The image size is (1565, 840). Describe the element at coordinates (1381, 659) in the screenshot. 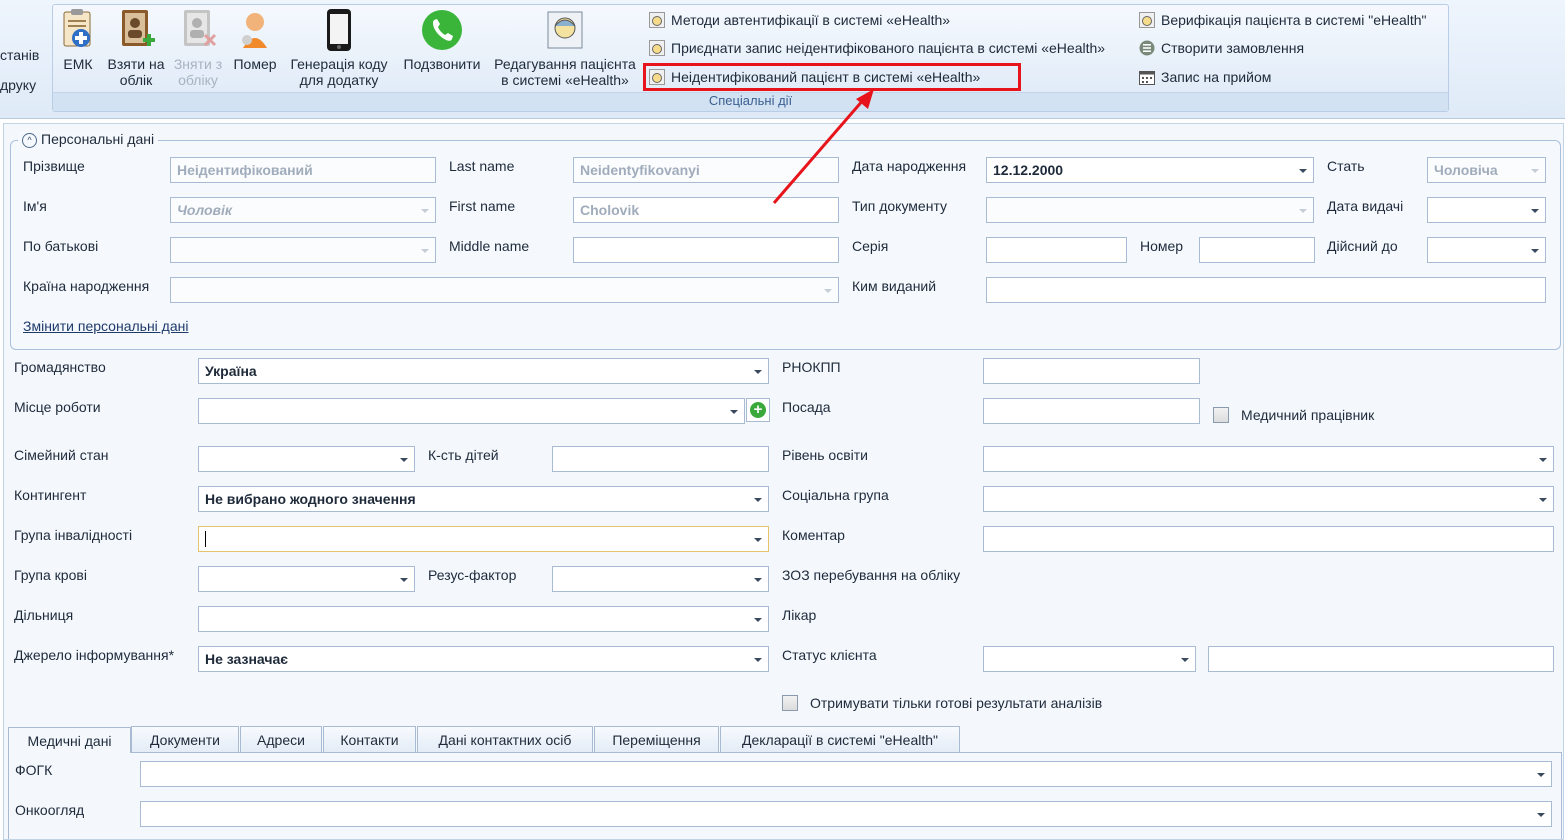

I see `client-status-text` at that location.